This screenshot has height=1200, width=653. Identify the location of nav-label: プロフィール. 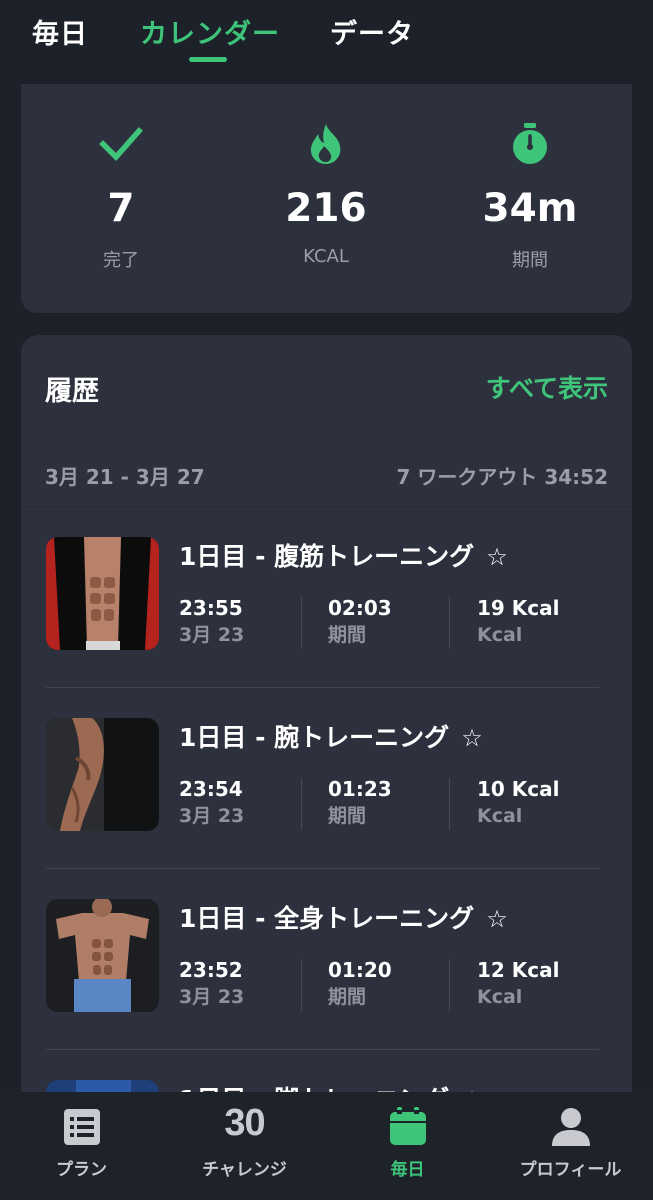
(570, 1170).